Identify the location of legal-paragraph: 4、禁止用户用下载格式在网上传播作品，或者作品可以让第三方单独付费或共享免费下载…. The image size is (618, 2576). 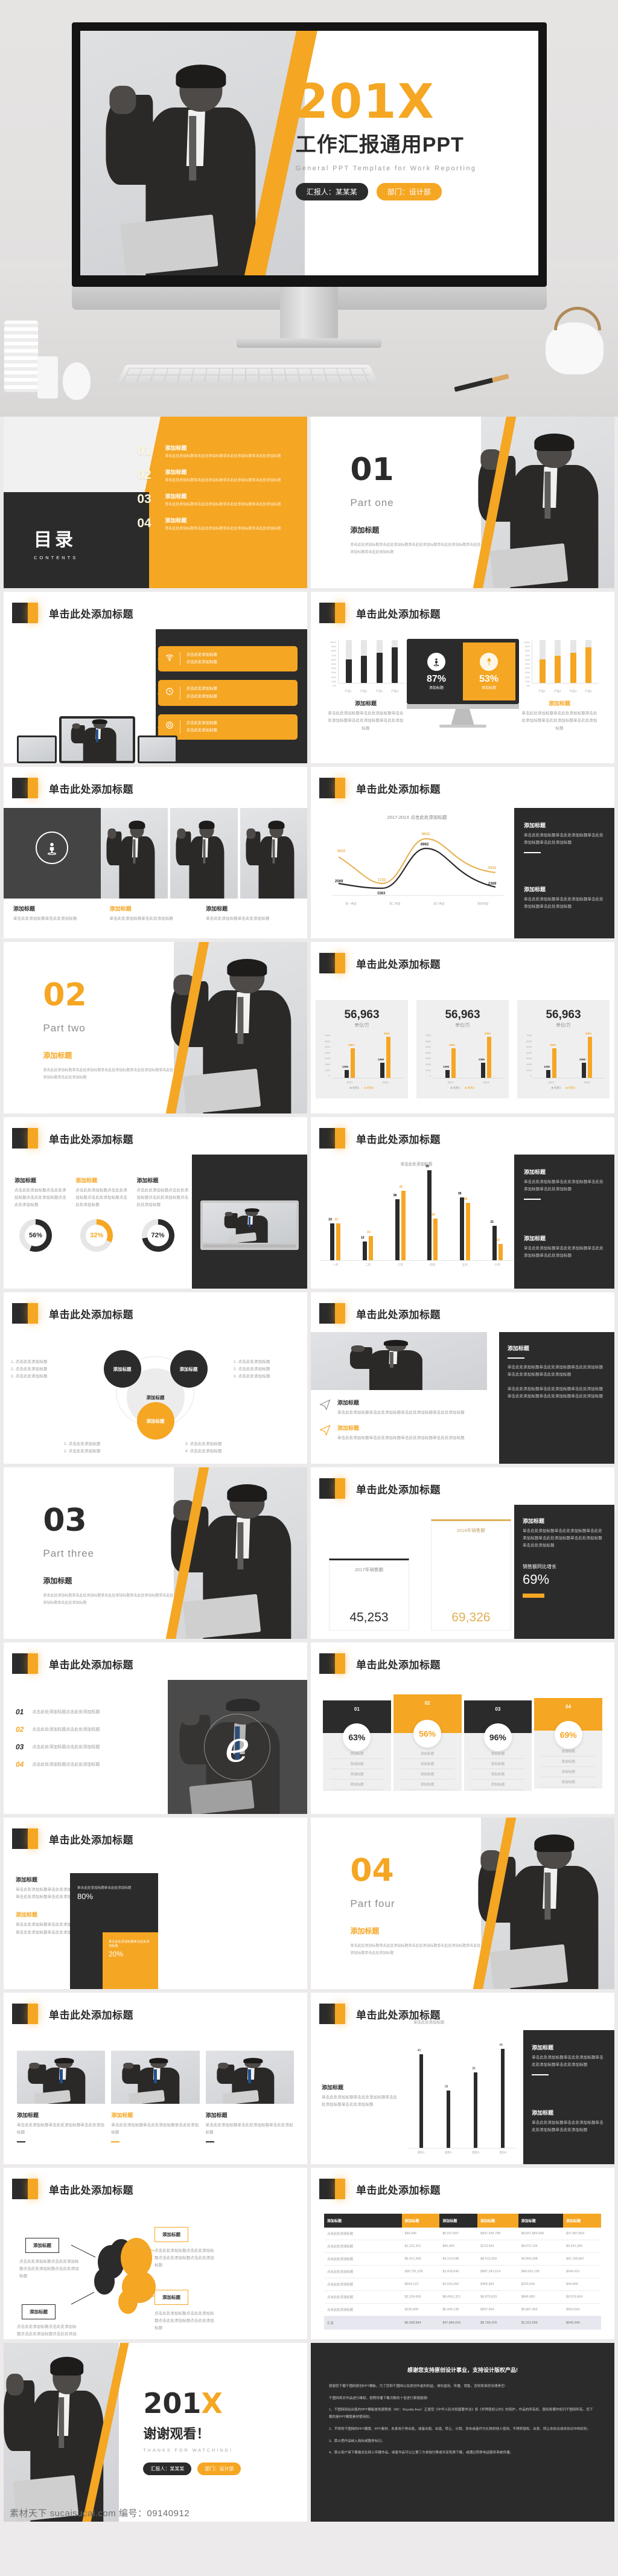
(421, 2453).